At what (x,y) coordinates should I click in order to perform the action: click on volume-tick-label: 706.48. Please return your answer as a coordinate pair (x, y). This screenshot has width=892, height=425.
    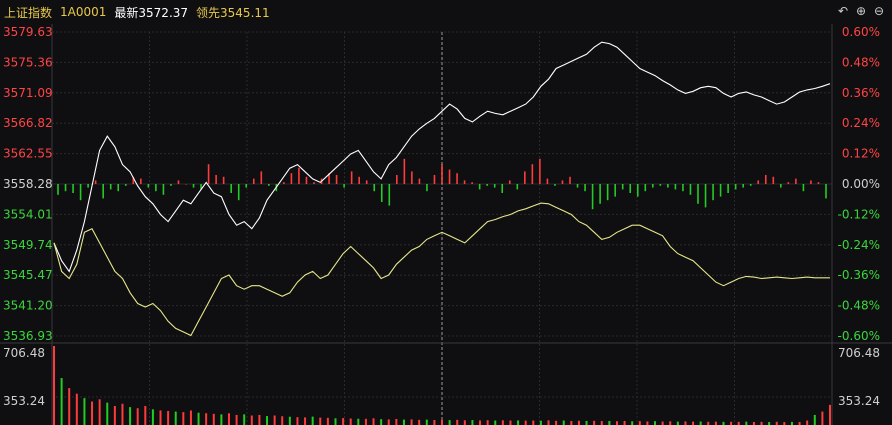
    Looking at the image, I should click on (859, 353).